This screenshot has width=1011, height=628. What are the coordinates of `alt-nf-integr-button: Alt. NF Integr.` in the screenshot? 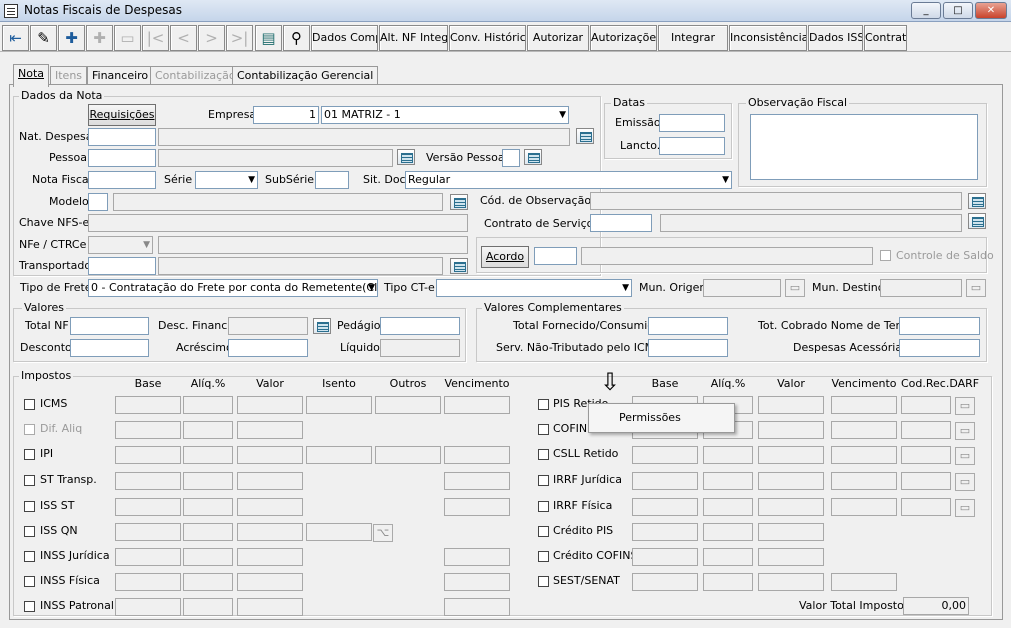 It's located at (413, 38).